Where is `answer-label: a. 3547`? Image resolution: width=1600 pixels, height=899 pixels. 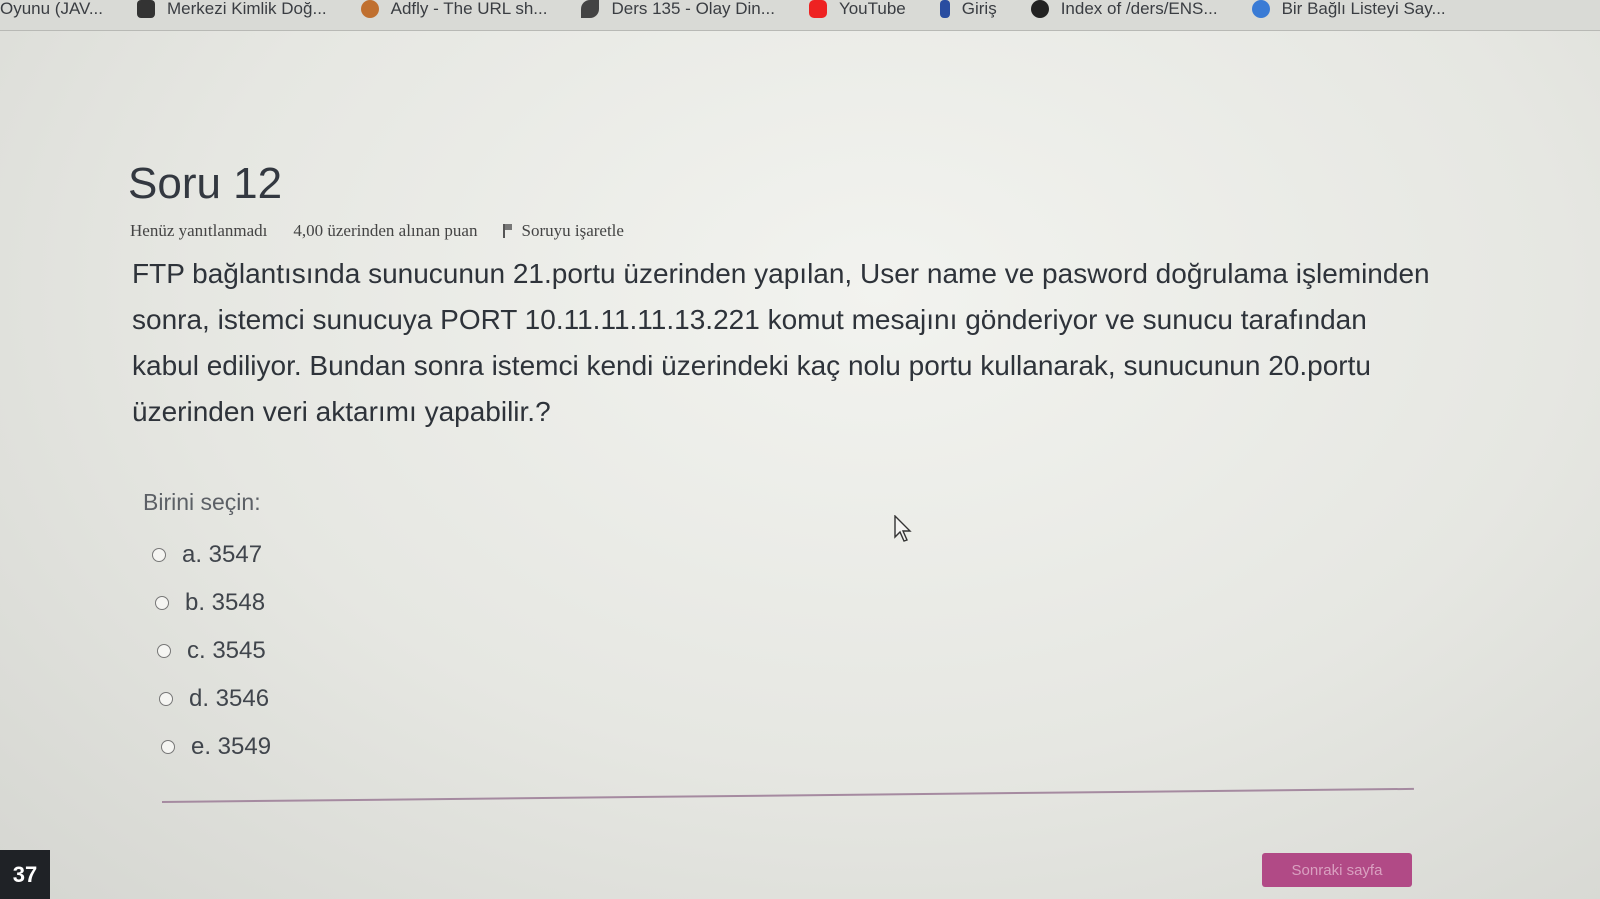 answer-label: a. 3547 is located at coordinates (222, 554).